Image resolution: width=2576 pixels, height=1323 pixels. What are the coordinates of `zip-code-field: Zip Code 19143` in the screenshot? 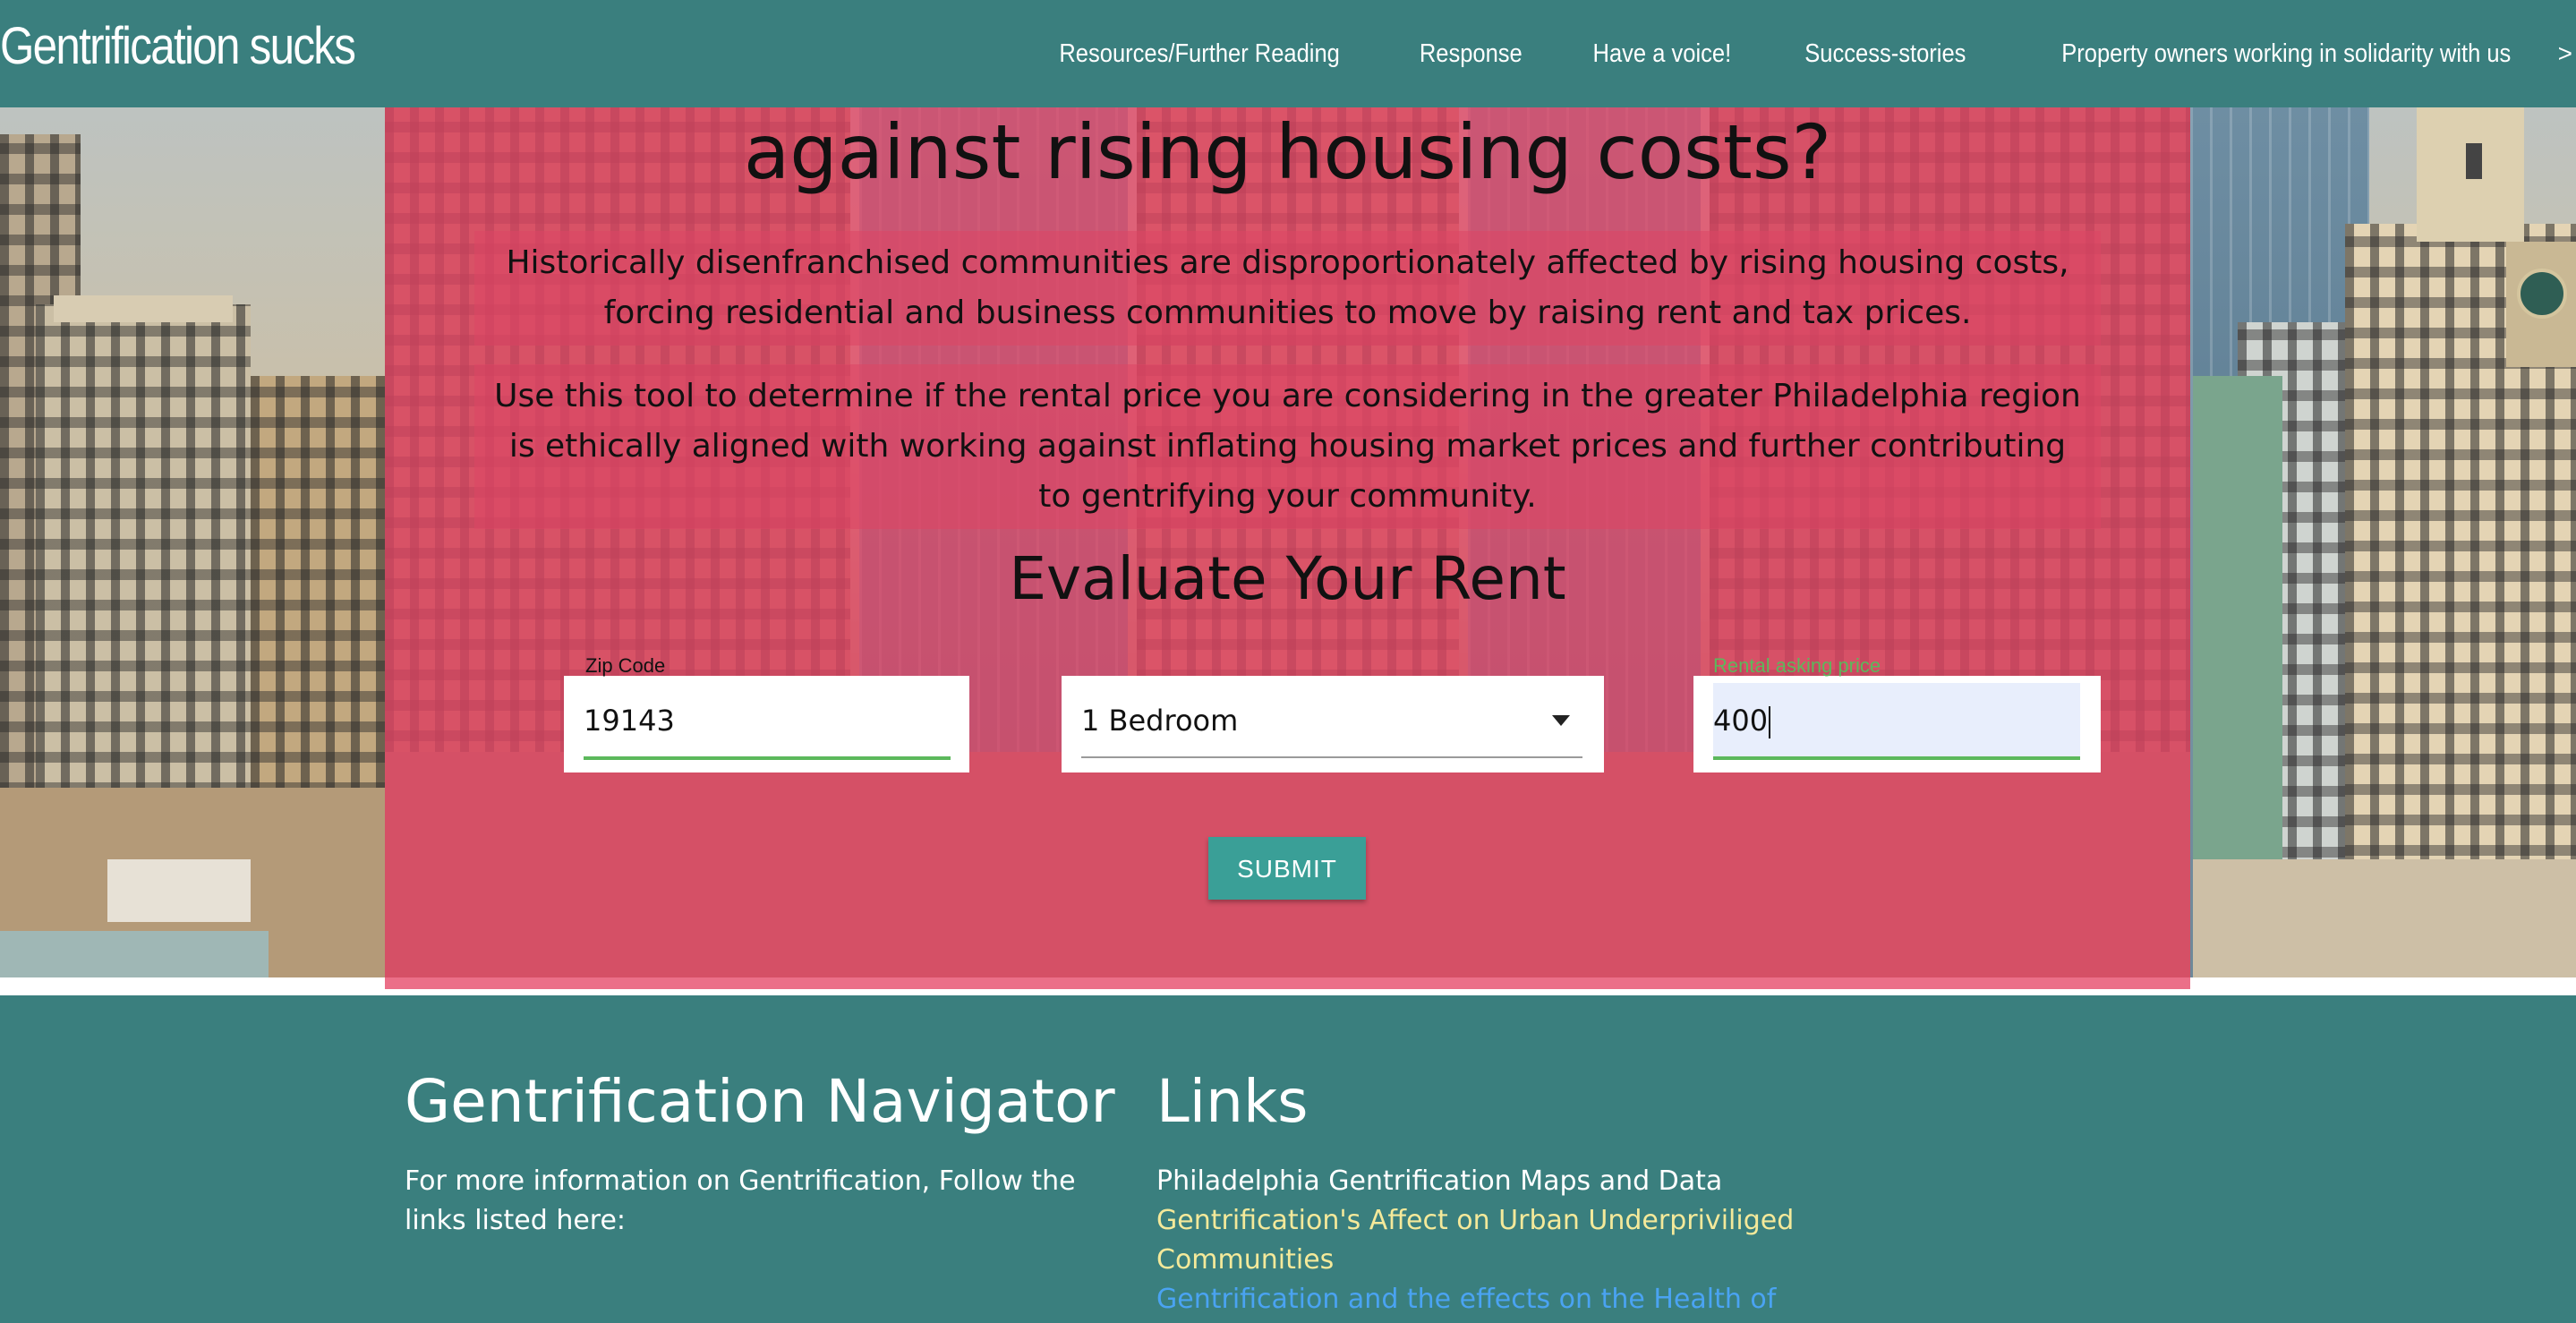 It's located at (766, 713).